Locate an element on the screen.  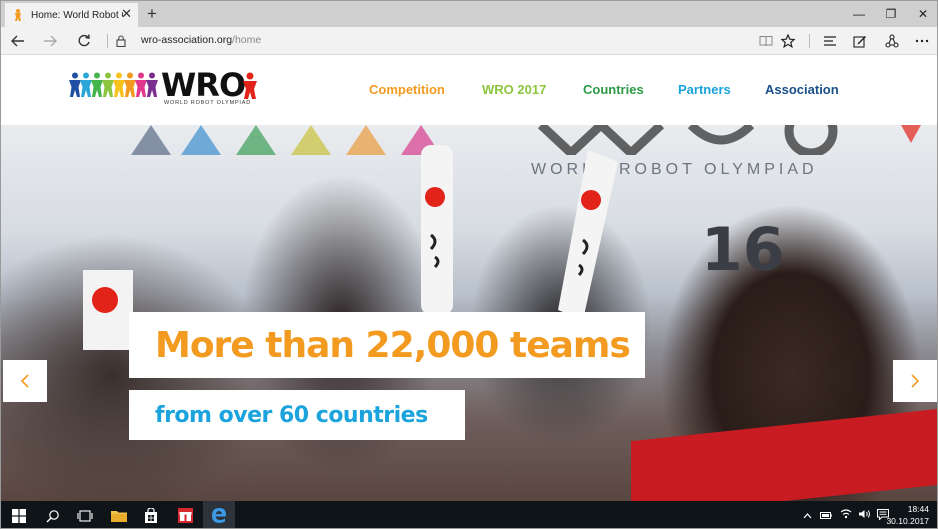
web-note-button is located at coordinates (860, 41).